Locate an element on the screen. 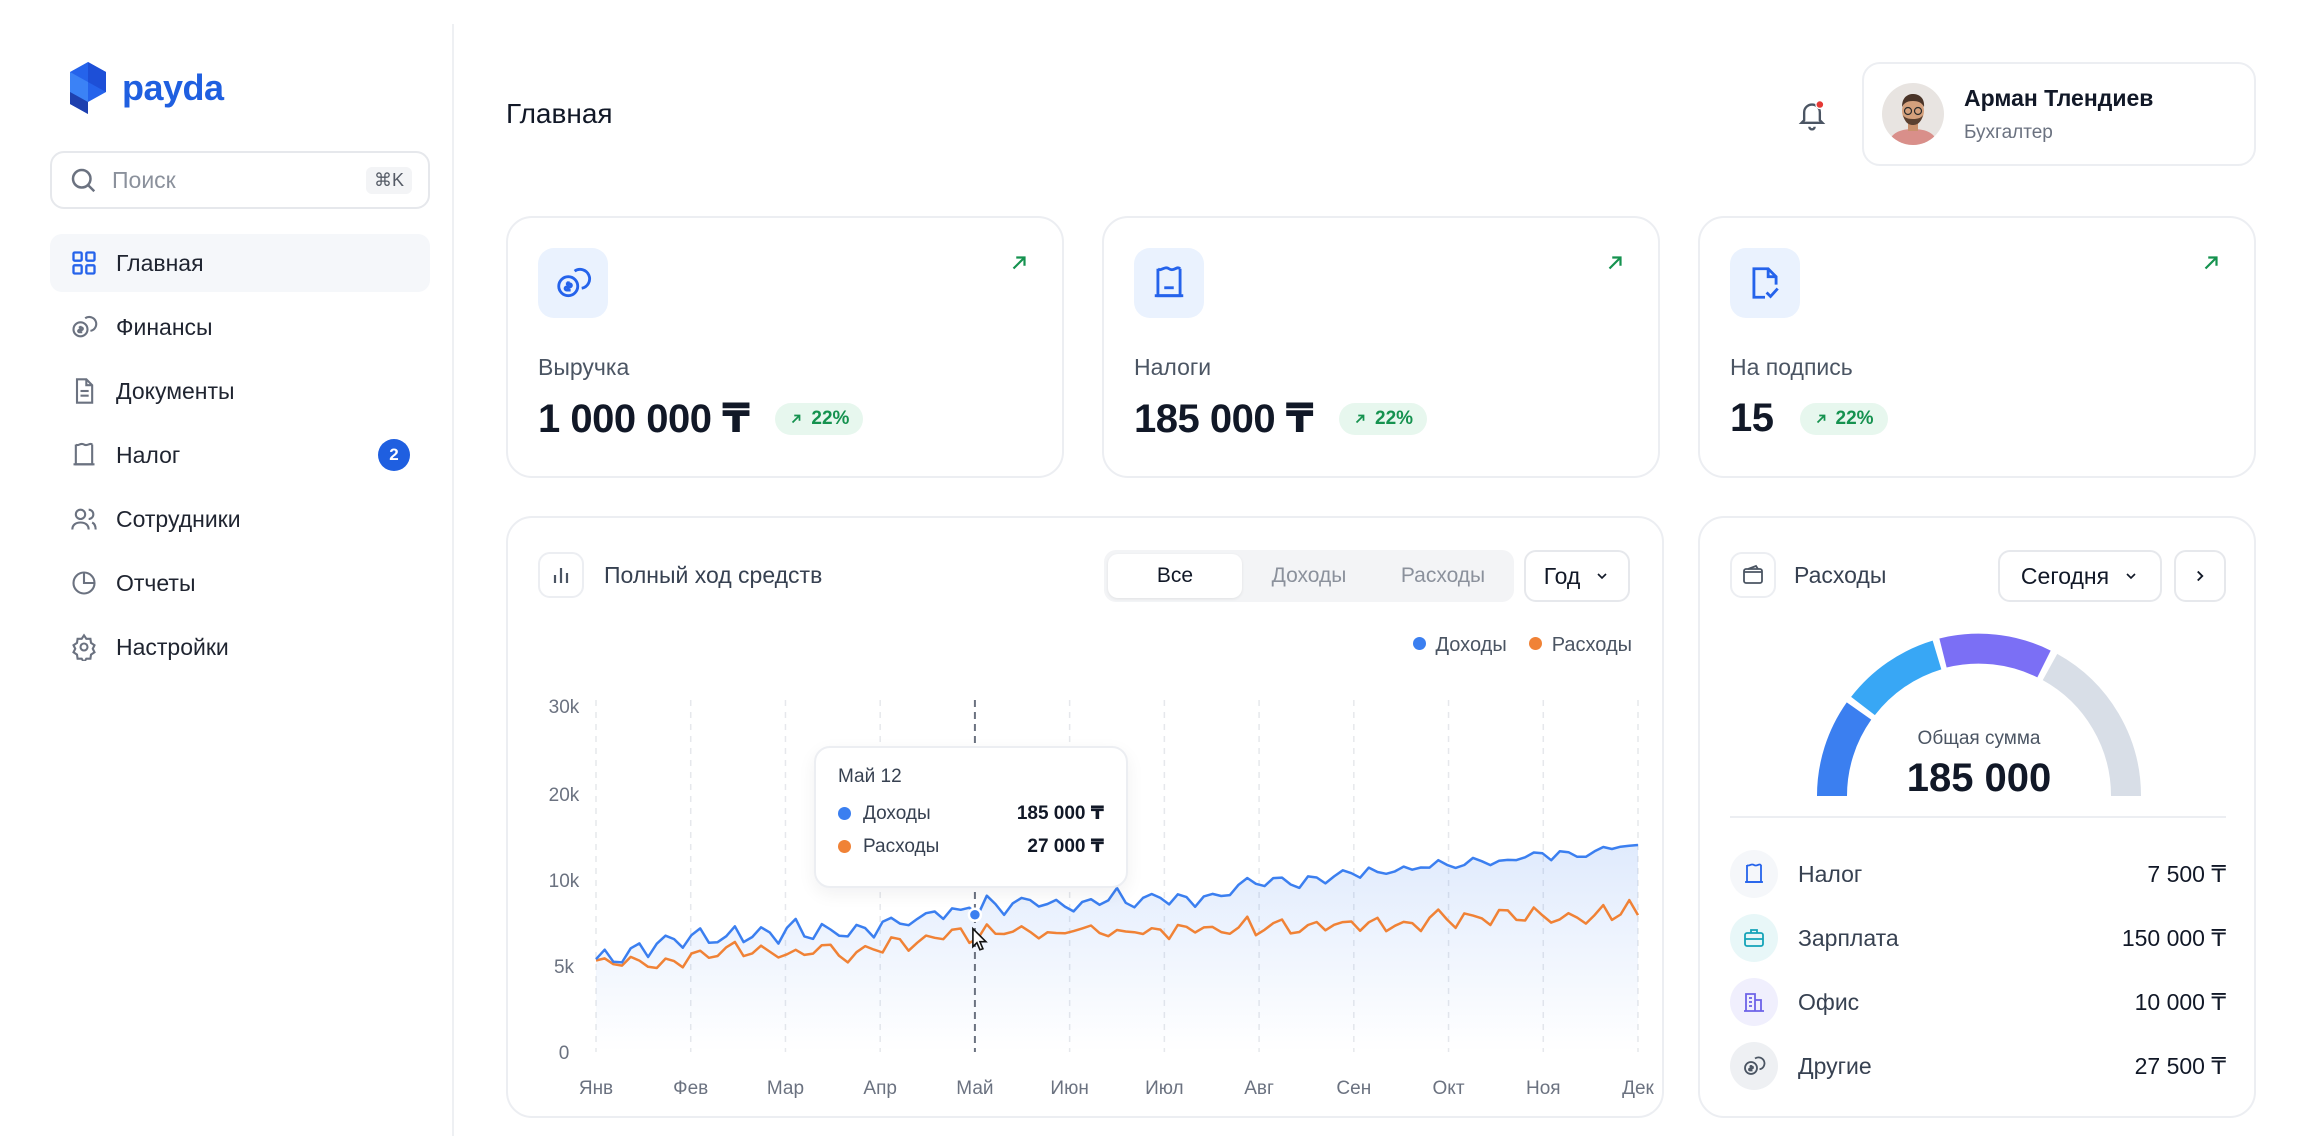 This screenshot has height=1136, width=2320. tooltip-title: Май 12 is located at coordinates (870, 776).